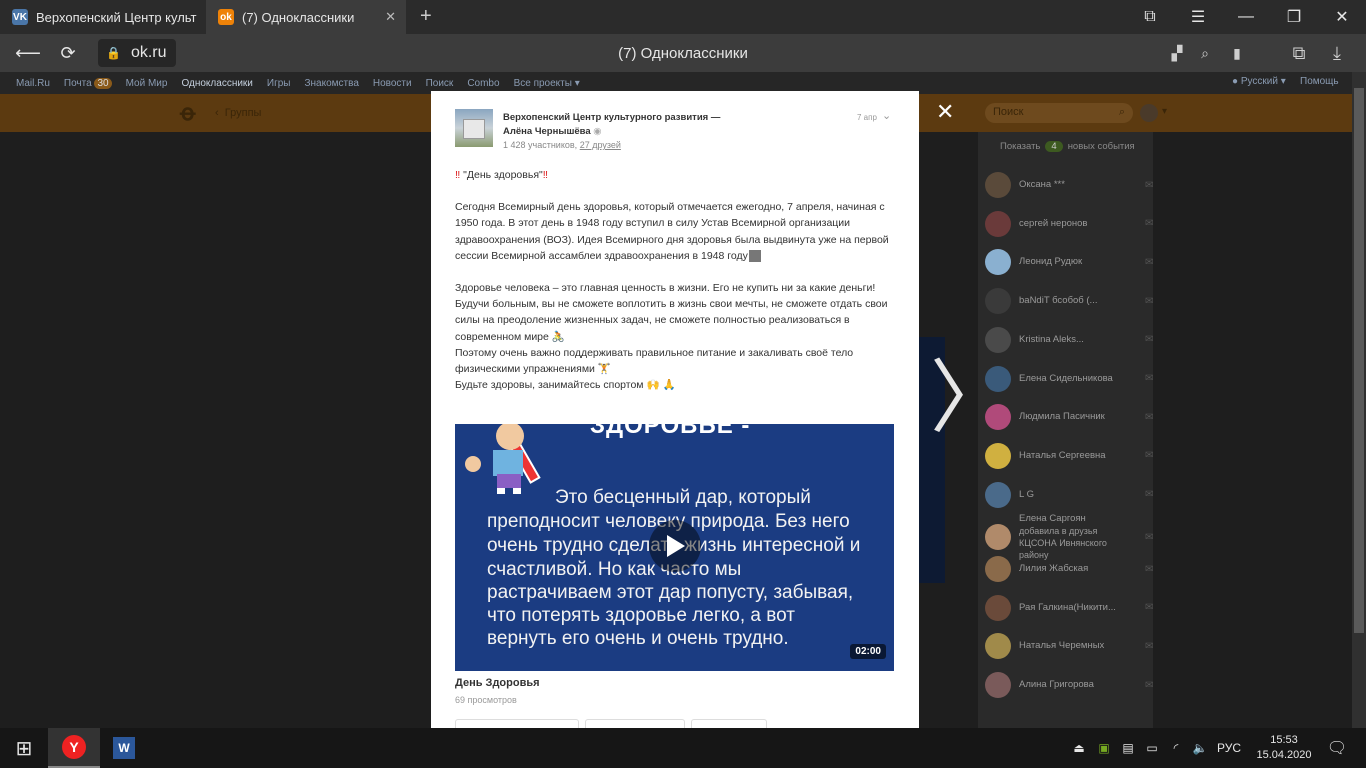 The image size is (1366, 768). I want to click on friend-item: Kristina Aleks... ✉, so click(1070, 340).